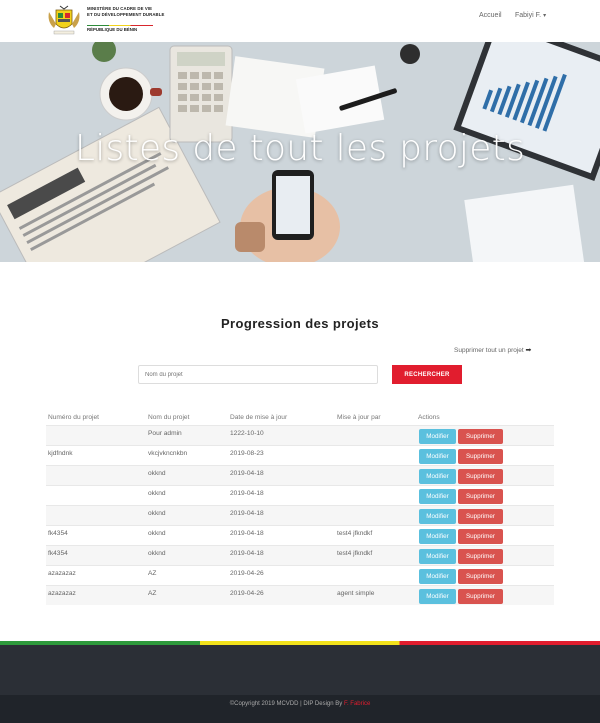  Describe the element at coordinates (120, 25) in the screenshot. I see `flag-color-line` at that location.